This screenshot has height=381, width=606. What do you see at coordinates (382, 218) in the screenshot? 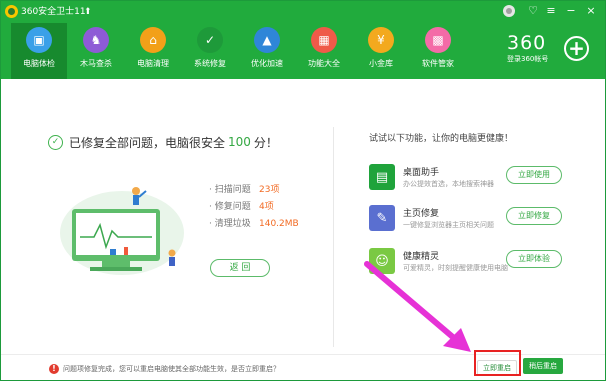
I see `wrench-icon: ✎` at bounding box center [382, 218].